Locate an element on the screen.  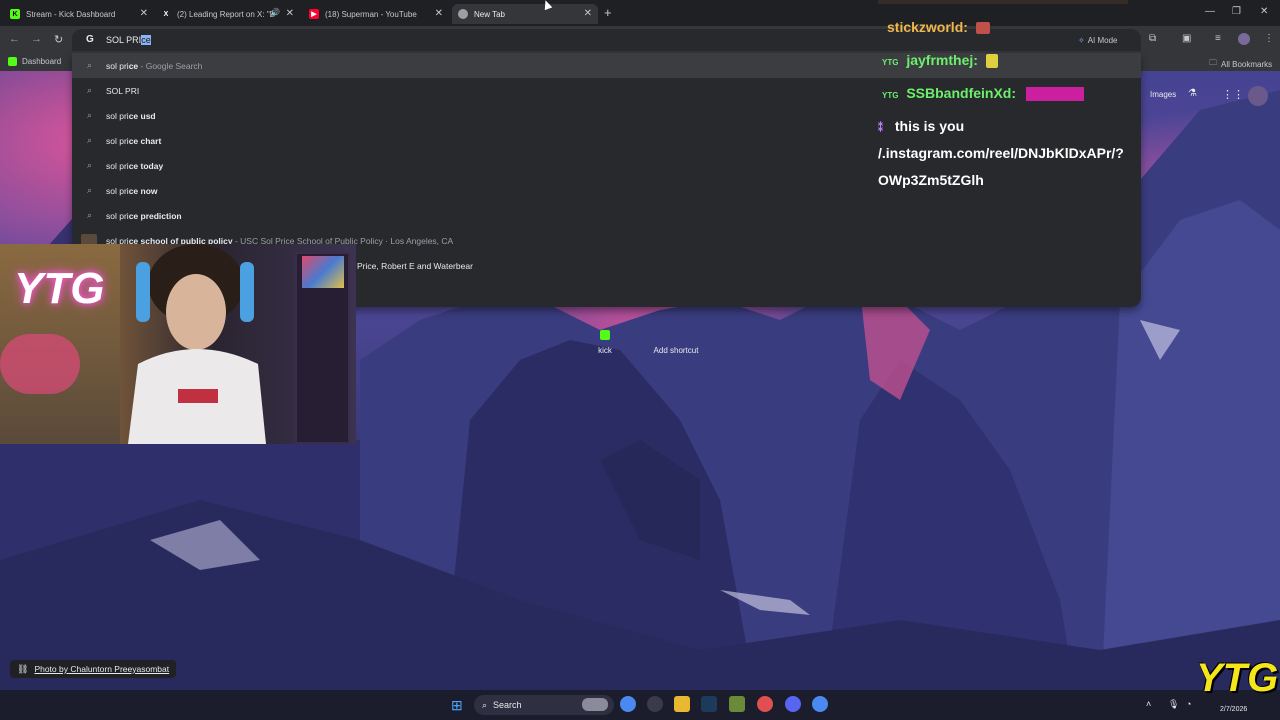
suggestion-text: sol price now is located at coordinates (132, 191).